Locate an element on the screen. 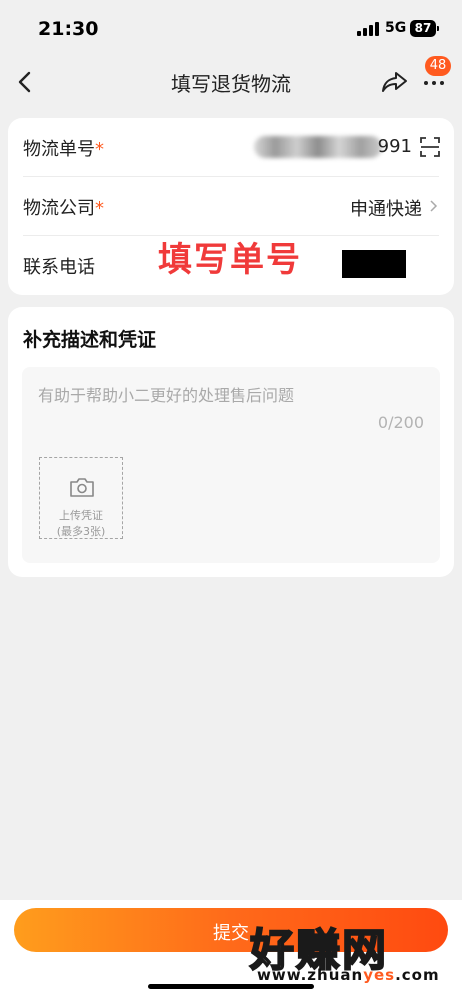 This screenshot has width=462, height=1000. scan-icon is located at coordinates (430, 147).